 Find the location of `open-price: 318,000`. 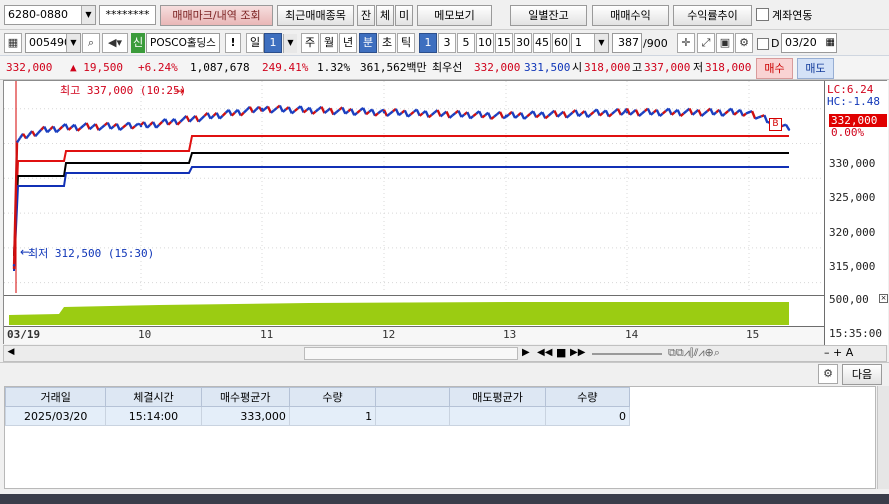

open-price: 318,000 is located at coordinates (607, 67).